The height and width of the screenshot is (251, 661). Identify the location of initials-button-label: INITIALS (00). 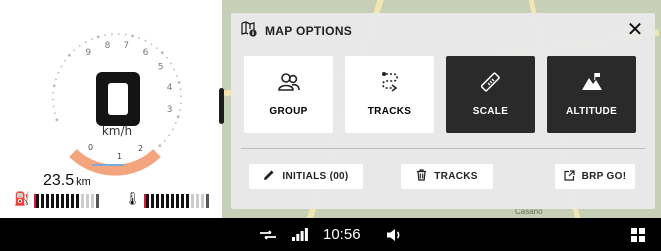
(315, 176).